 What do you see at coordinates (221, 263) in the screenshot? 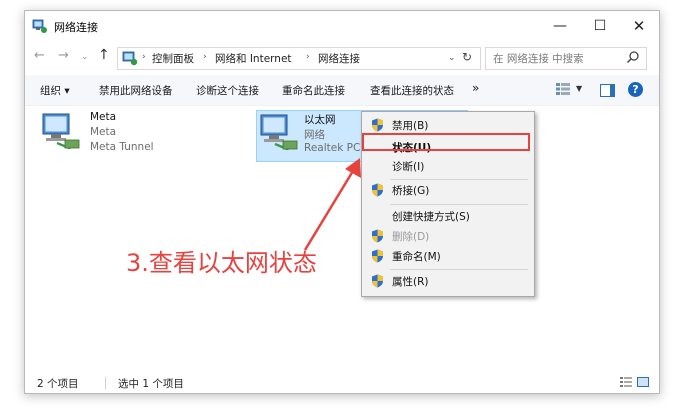
I see `annotation-text: 3.查看以太网状态` at bounding box center [221, 263].